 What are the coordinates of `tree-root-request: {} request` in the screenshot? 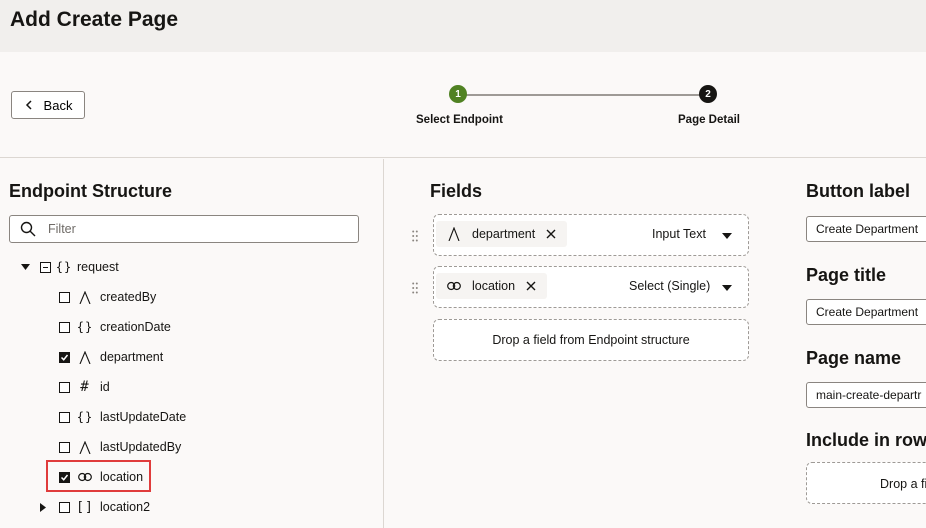 It's located at (69, 267).